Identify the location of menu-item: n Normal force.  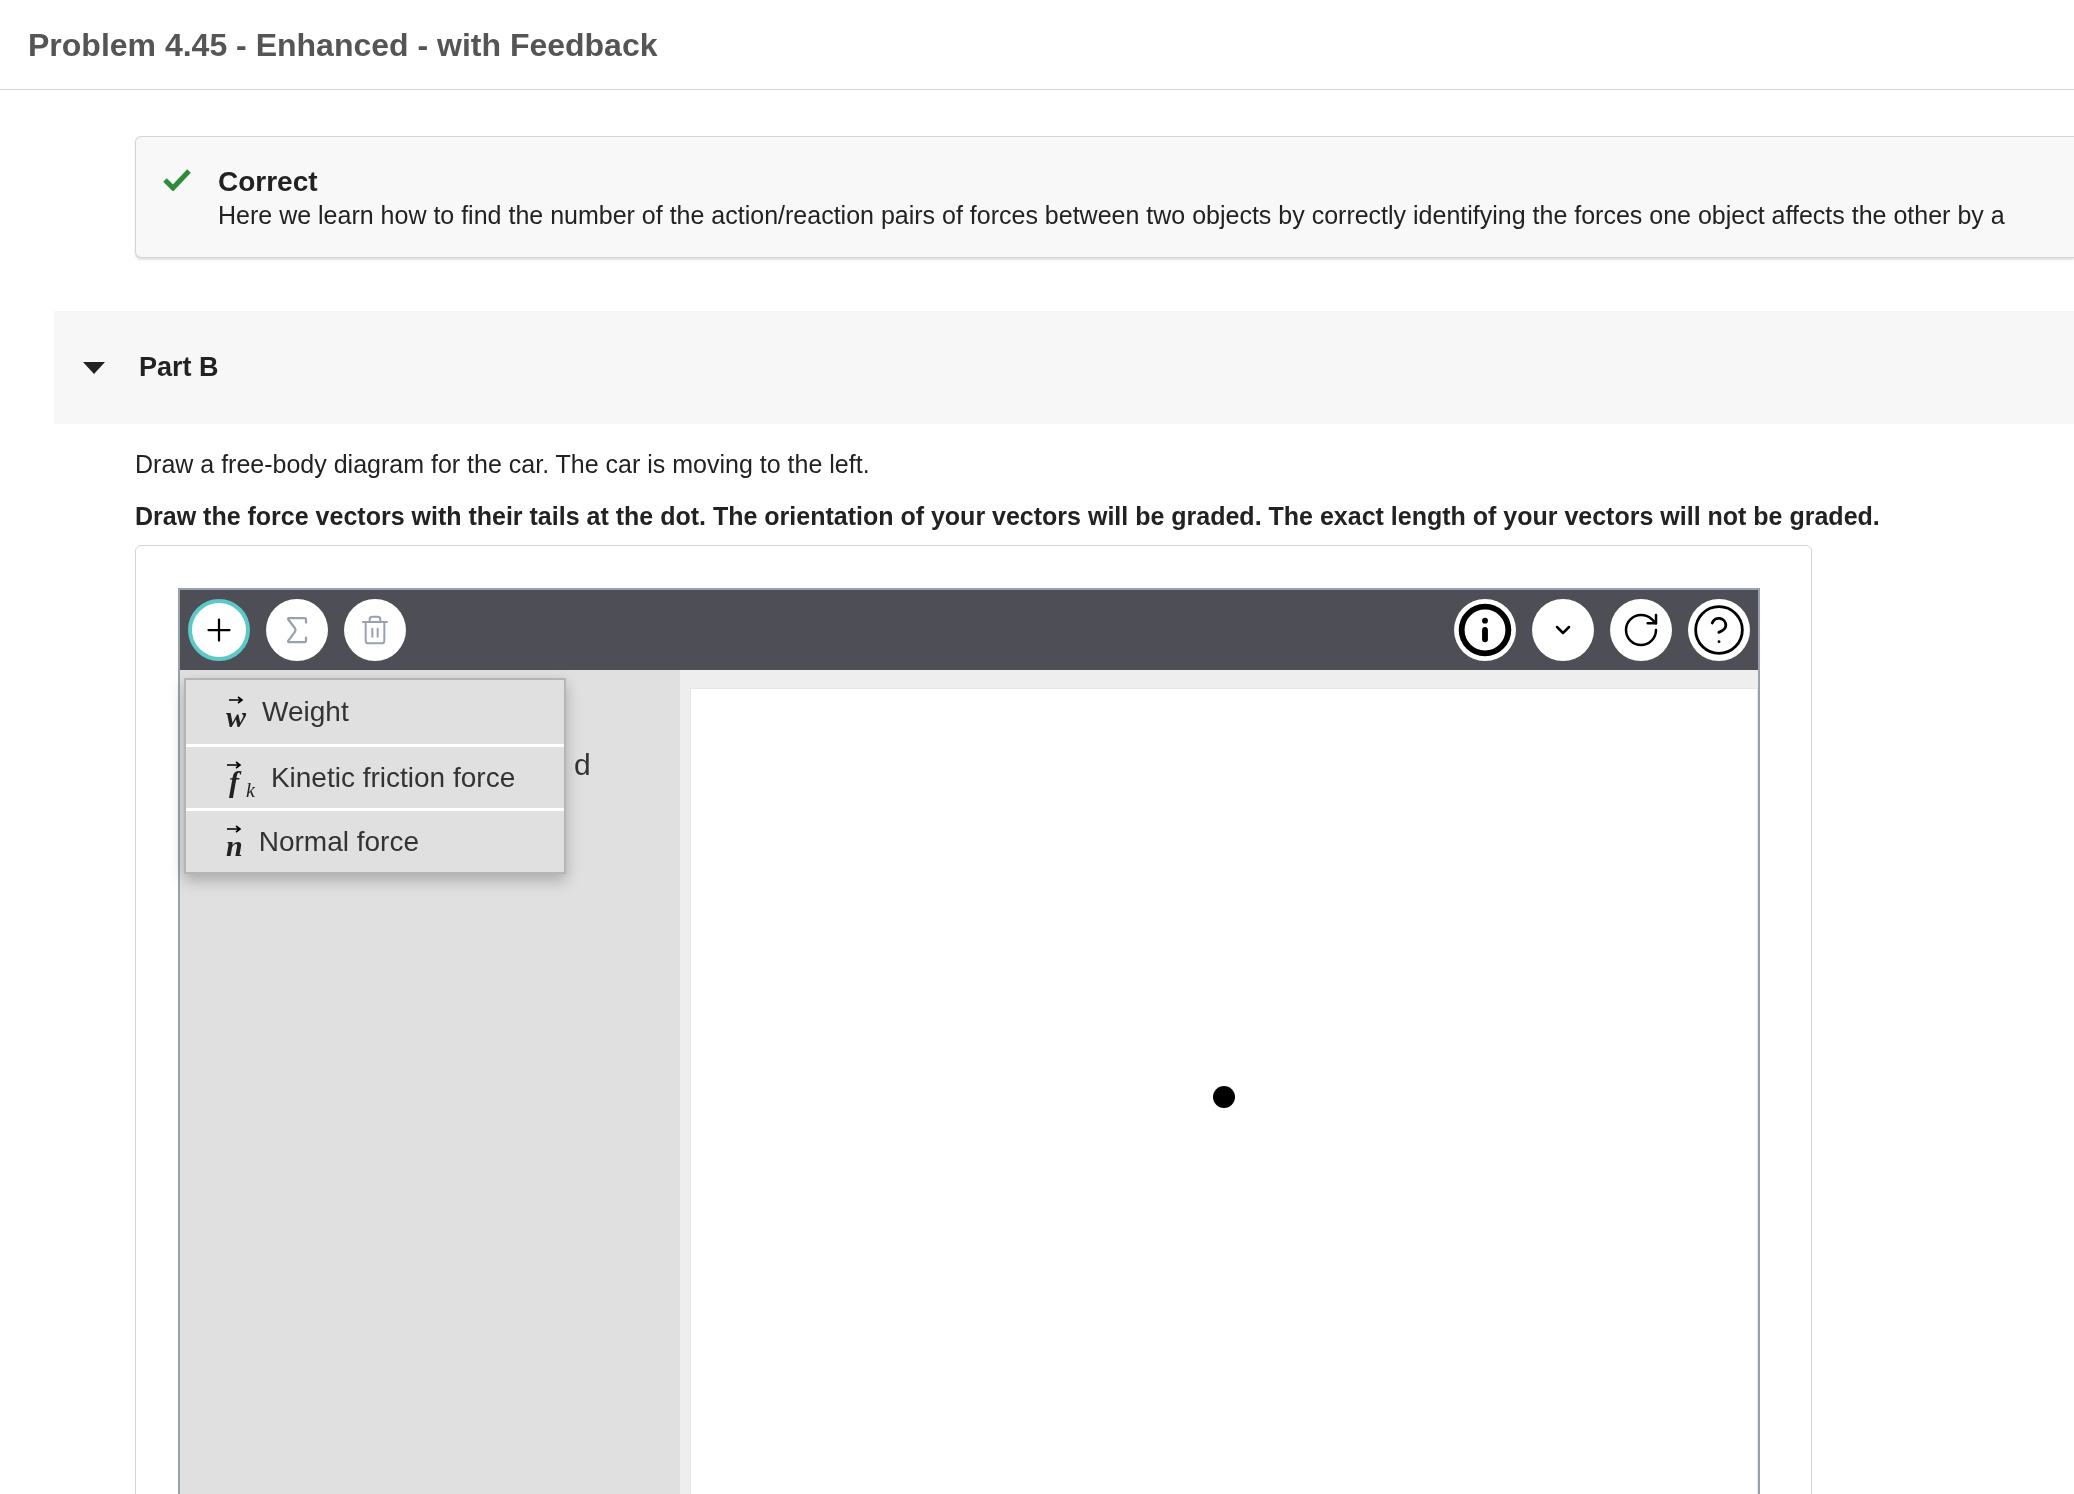
(375, 840).